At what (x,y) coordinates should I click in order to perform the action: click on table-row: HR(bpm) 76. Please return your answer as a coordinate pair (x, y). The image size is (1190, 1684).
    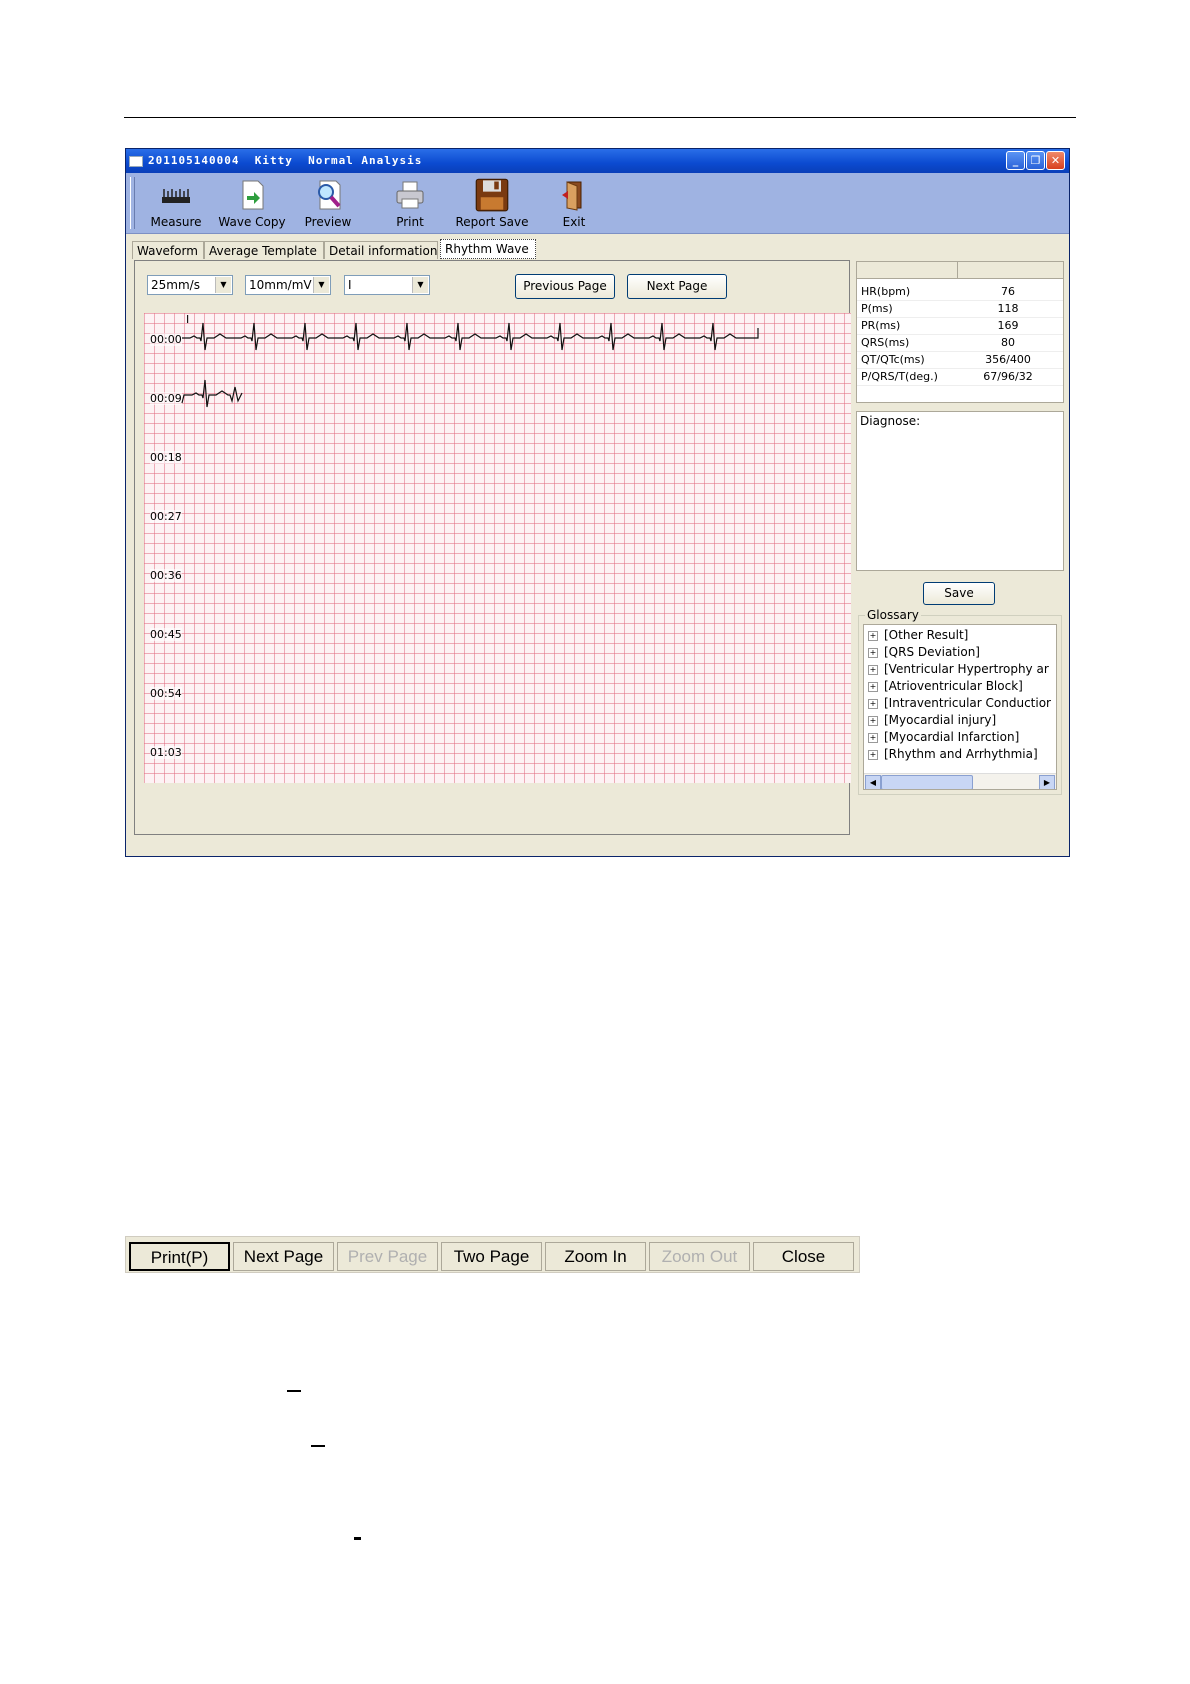
    Looking at the image, I should click on (960, 292).